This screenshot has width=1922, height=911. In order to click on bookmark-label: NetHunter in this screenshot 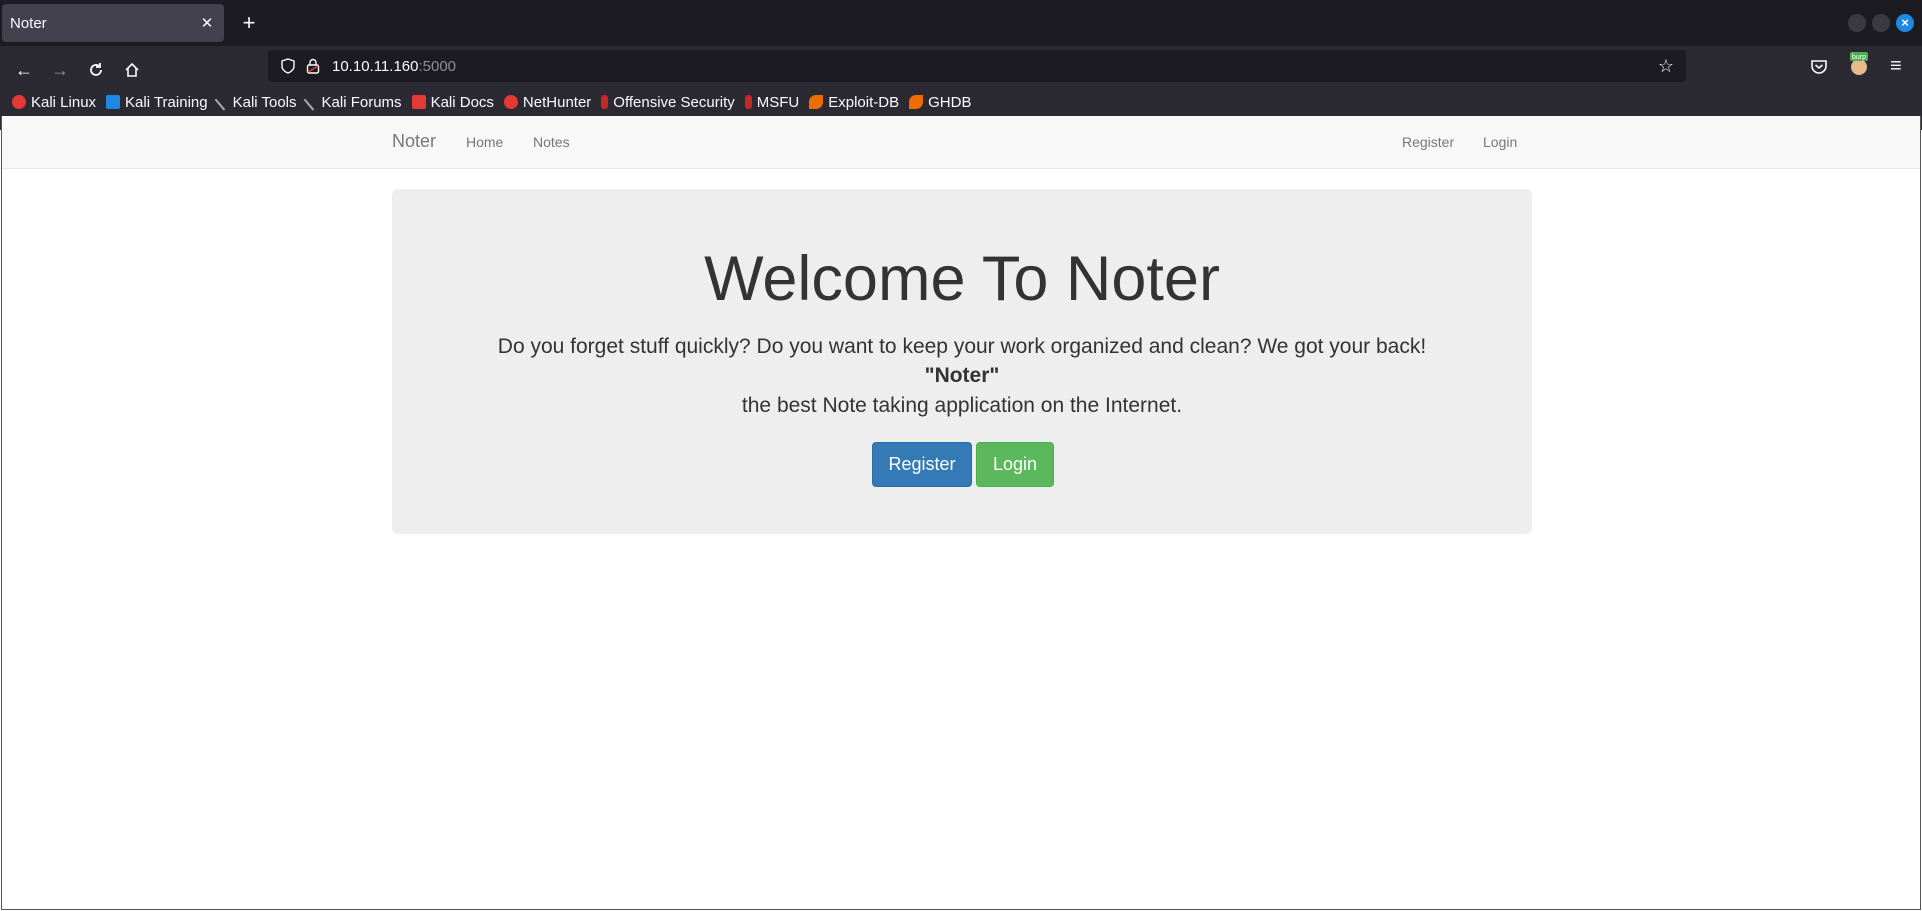, I will do `click(557, 102)`.